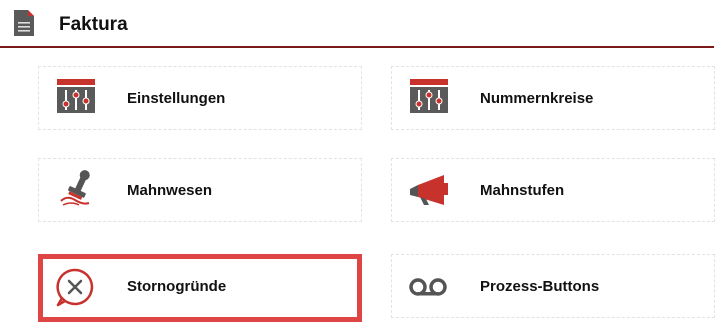 This screenshot has height=331, width=724. Describe the element at coordinates (362, 24) in the screenshot. I see `page-header: Faktura` at that location.